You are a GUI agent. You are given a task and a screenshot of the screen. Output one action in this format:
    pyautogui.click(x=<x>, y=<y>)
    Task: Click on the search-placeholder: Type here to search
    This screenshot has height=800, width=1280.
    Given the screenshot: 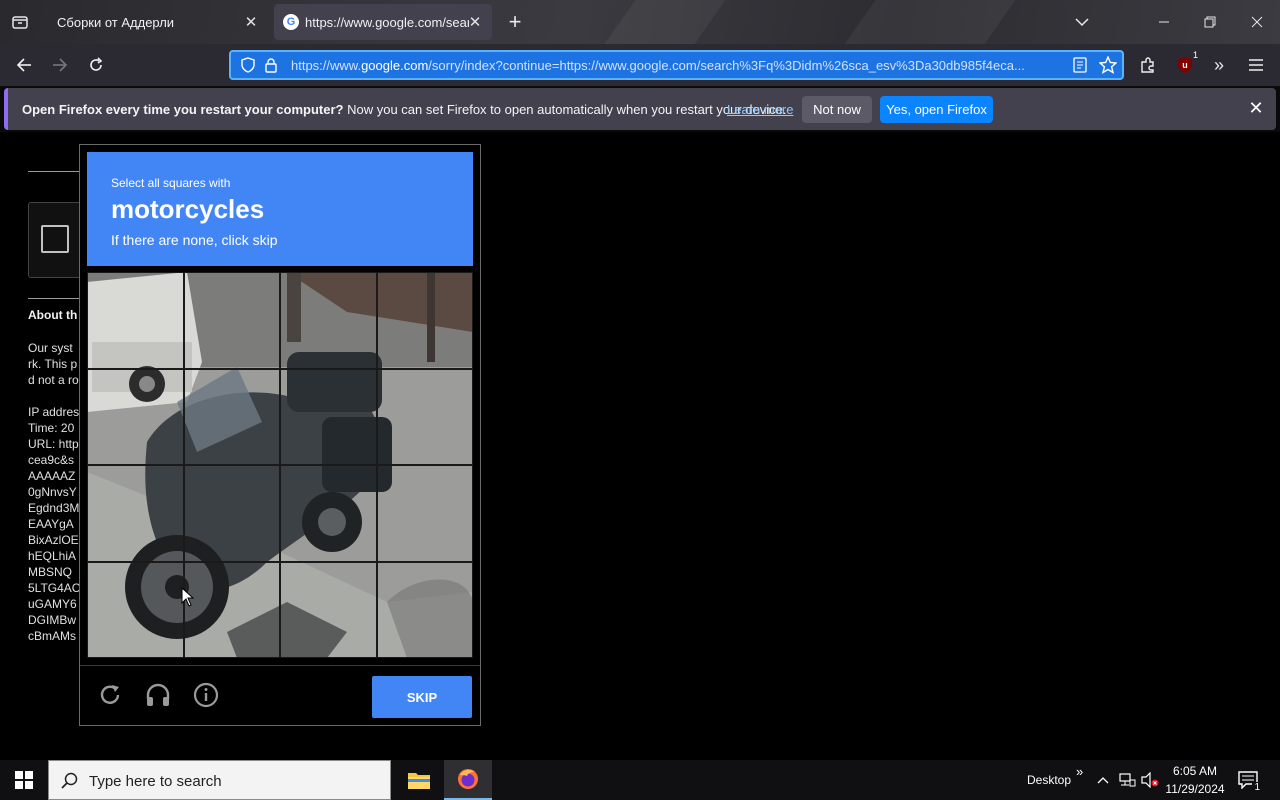 What is the action you would take?
    pyautogui.click(x=155, y=781)
    